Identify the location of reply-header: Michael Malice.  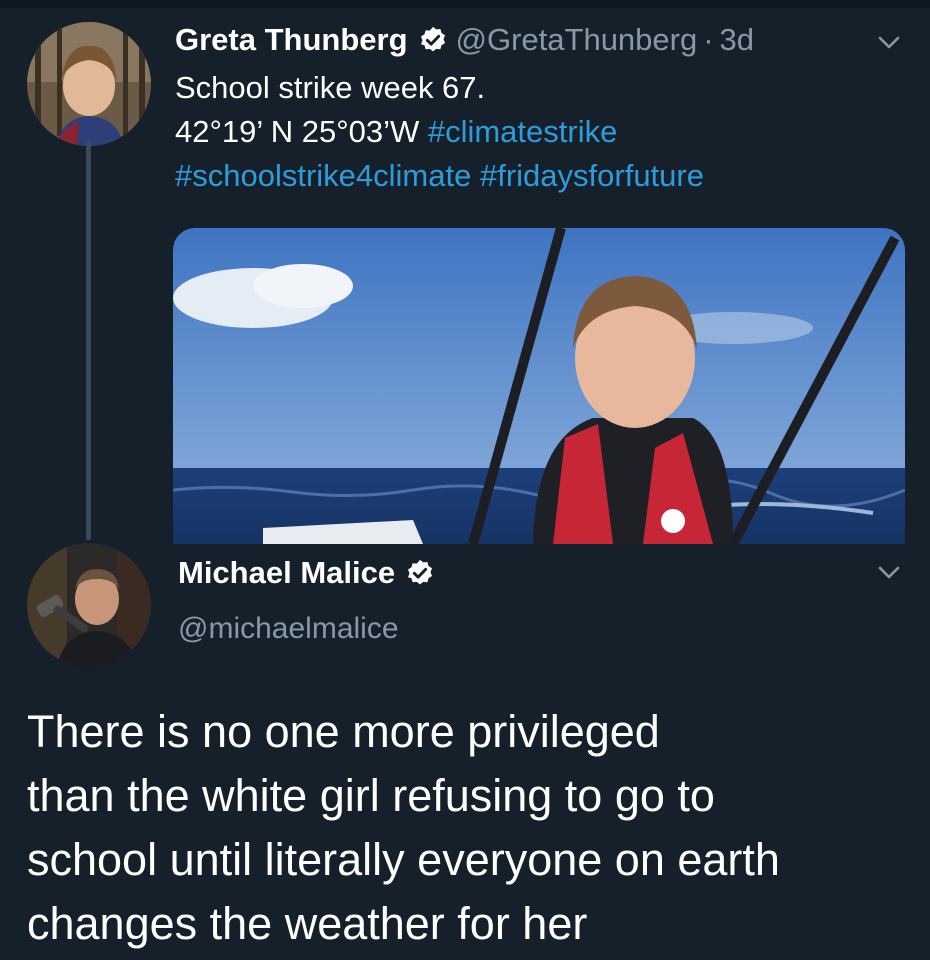
(310, 573).